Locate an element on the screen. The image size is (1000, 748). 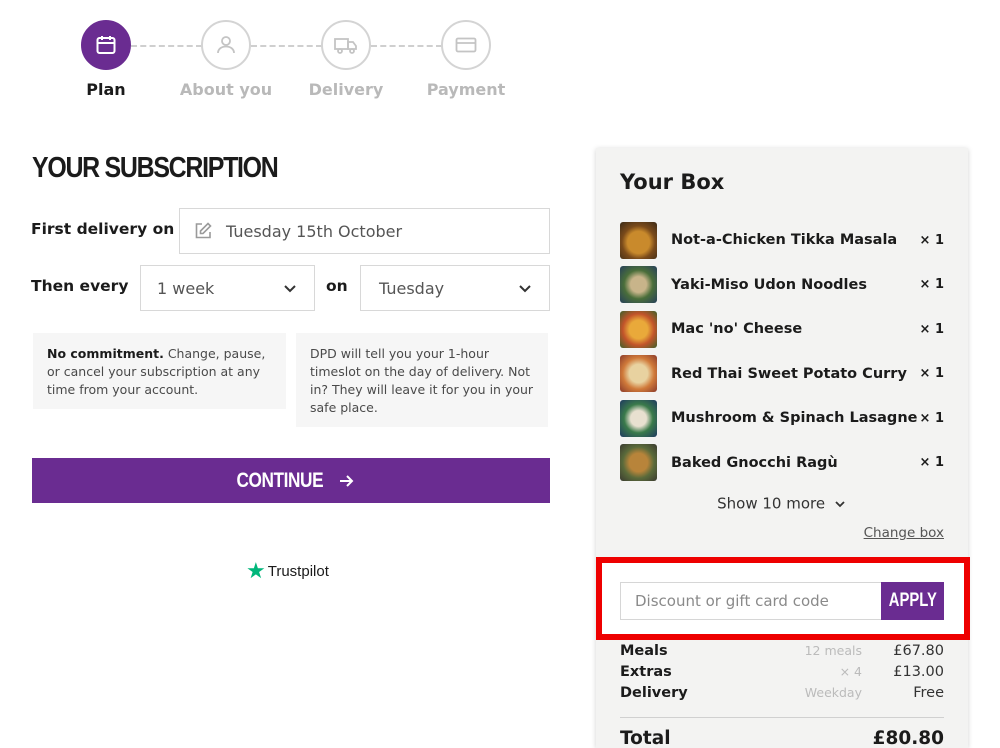
summary-meta: 12 meals is located at coordinates (833, 650).